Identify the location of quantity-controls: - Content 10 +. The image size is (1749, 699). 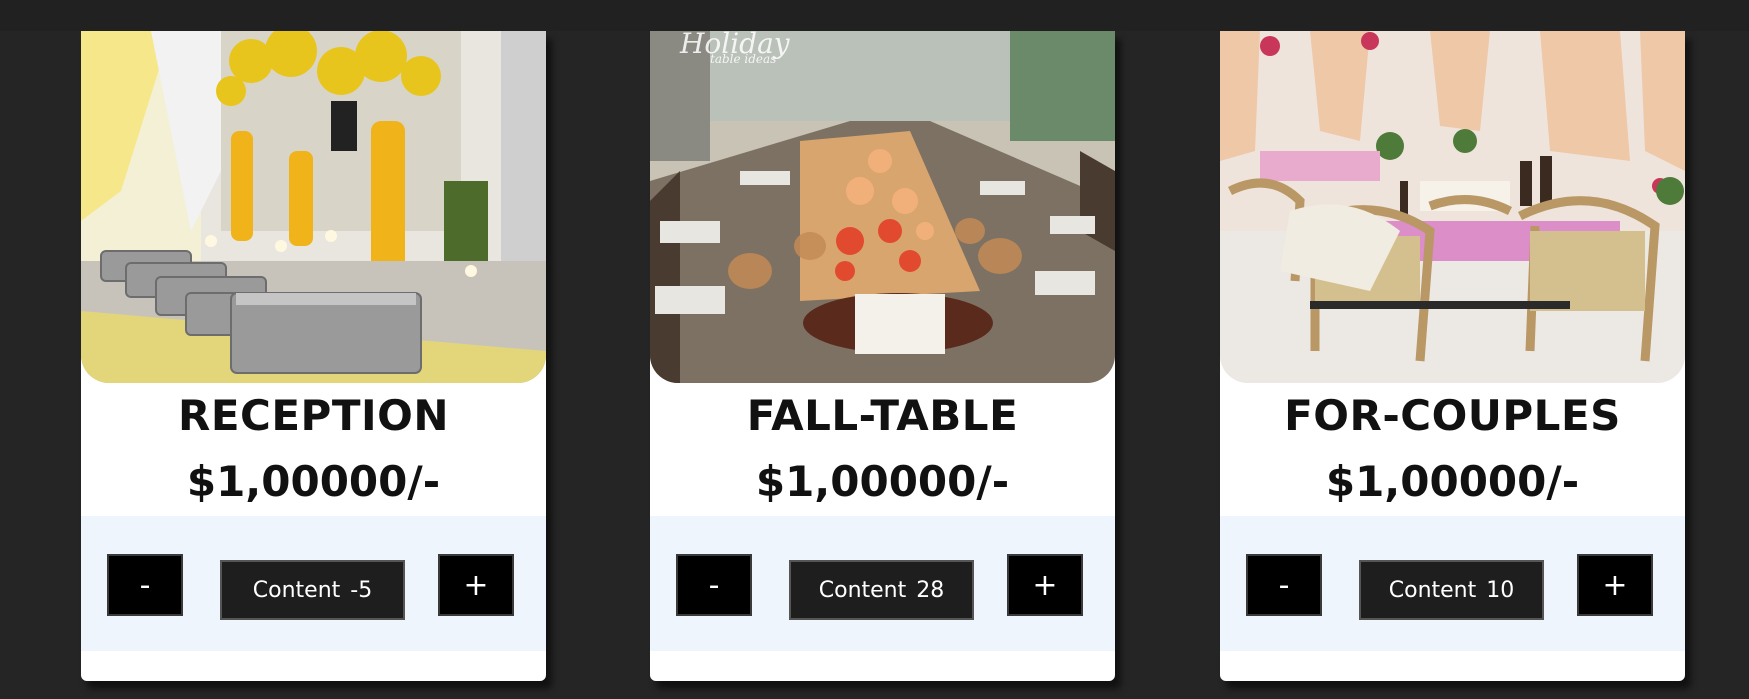
(1452, 583).